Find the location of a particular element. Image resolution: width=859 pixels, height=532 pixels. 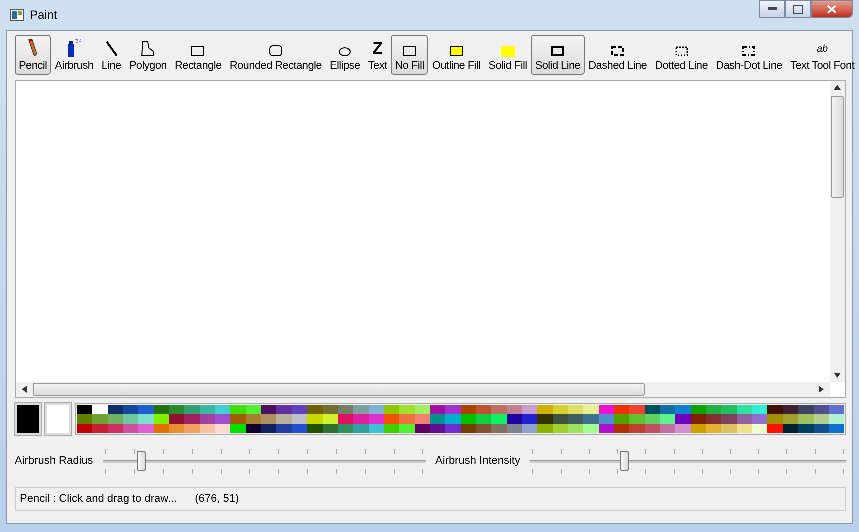

line-style-button: Solid Line is located at coordinates (558, 55).